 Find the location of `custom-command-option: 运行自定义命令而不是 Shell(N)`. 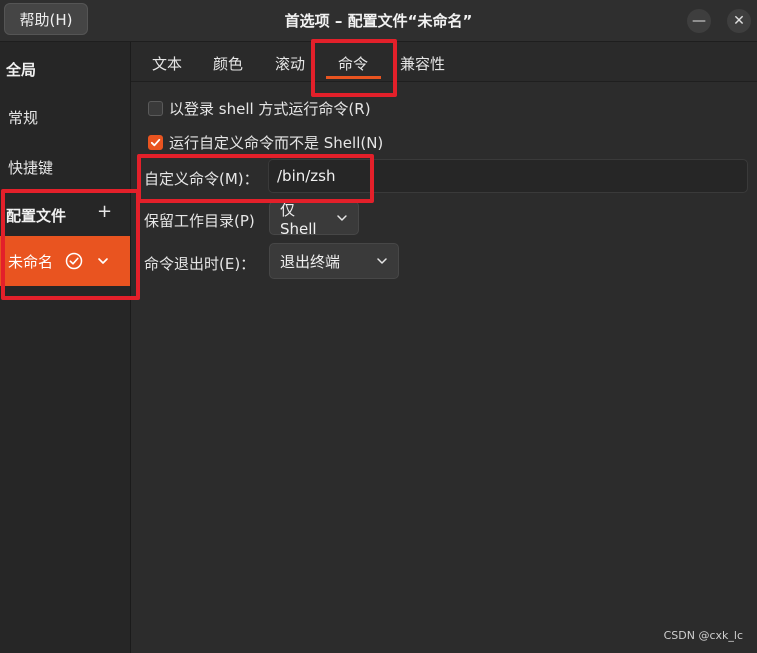

custom-command-option: 运行自定义命令而不是 Shell(N) is located at coordinates (265, 142).